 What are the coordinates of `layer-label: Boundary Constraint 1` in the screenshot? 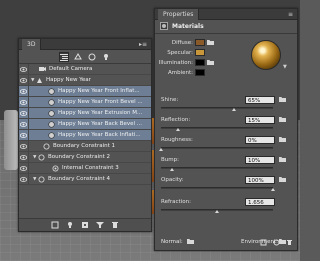 It's located at (84, 146).